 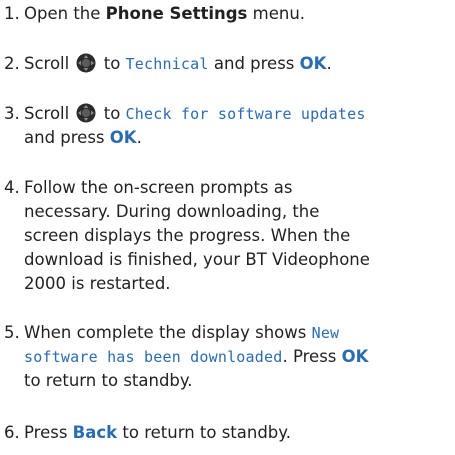 What do you see at coordinates (95, 432) in the screenshot?
I see `key-label: Back` at bounding box center [95, 432].